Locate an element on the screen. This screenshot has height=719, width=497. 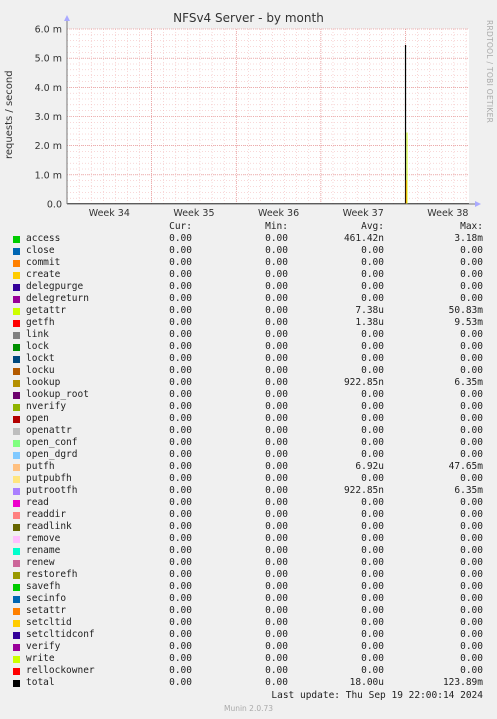
legend-swatch-locku is located at coordinates (16, 371).